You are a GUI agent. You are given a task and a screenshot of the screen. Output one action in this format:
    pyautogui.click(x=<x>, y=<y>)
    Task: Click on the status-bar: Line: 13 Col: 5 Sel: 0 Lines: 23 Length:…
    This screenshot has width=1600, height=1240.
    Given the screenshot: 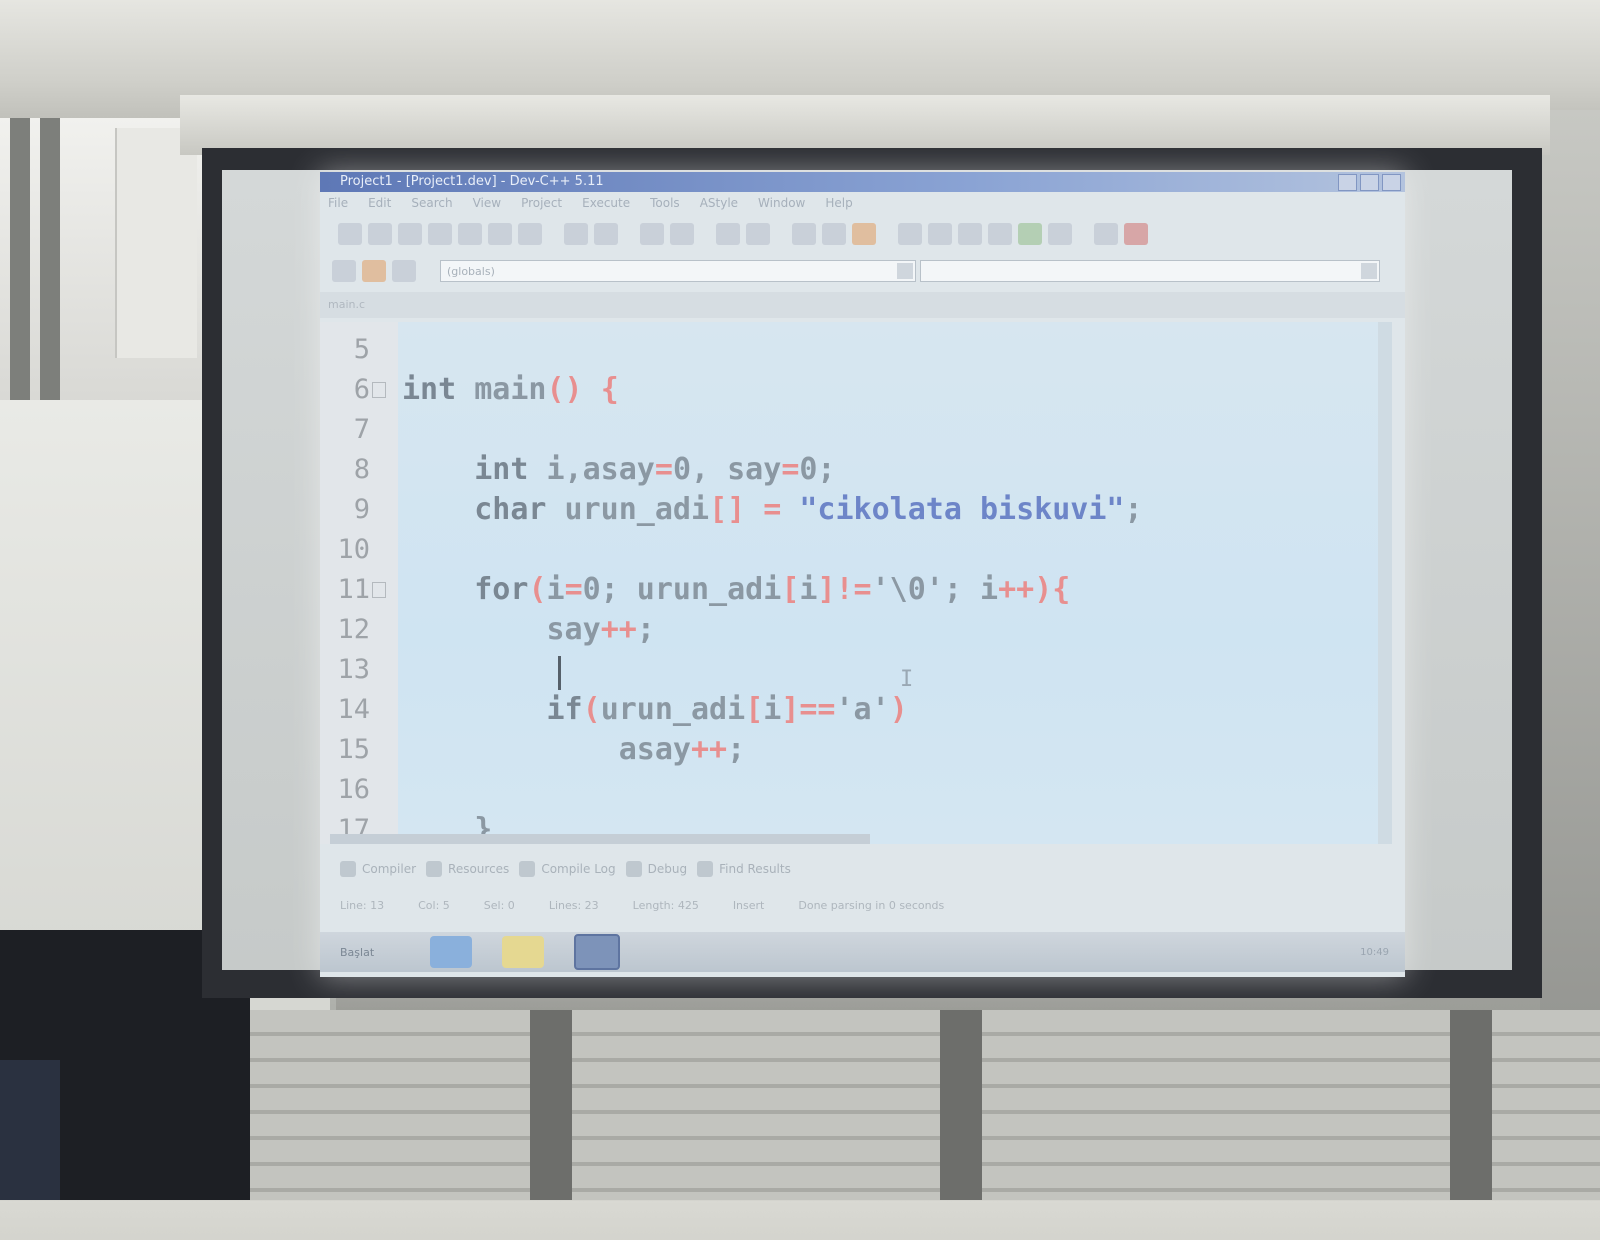 What is the action you would take?
    pyautogui.click(x=862, y=906)
    